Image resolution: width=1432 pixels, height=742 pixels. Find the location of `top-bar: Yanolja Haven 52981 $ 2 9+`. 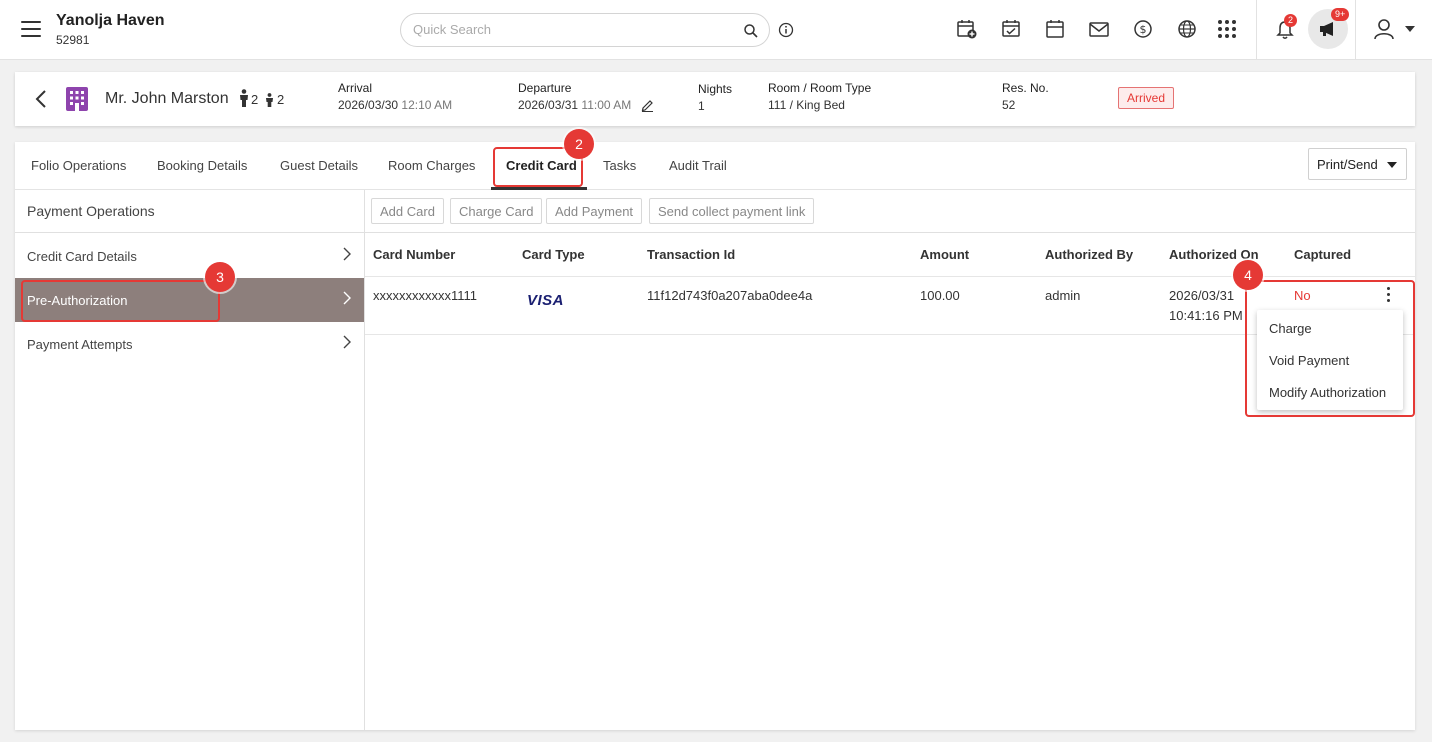

top-bar: Yanolja Haven 52981 $ 2 9+ is located at coordinates (716, 30).